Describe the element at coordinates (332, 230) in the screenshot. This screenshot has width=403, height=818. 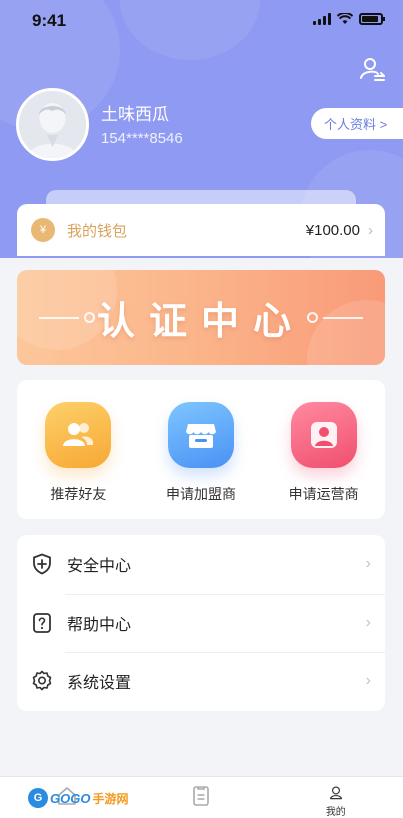
I see `wallet-balance: ¥100.00` at that location.